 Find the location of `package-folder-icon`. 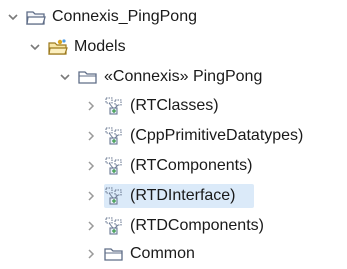

package-folder-icon is located at coordinates (88, 77).